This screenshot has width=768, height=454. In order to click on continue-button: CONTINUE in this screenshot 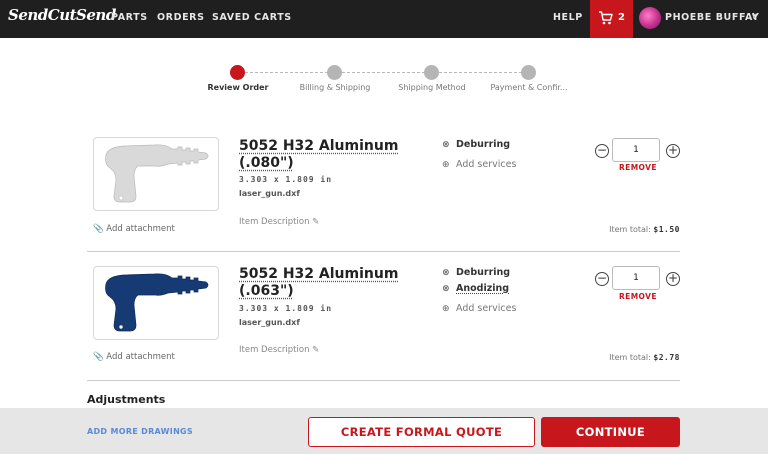, I will do `click(610, 432)`.